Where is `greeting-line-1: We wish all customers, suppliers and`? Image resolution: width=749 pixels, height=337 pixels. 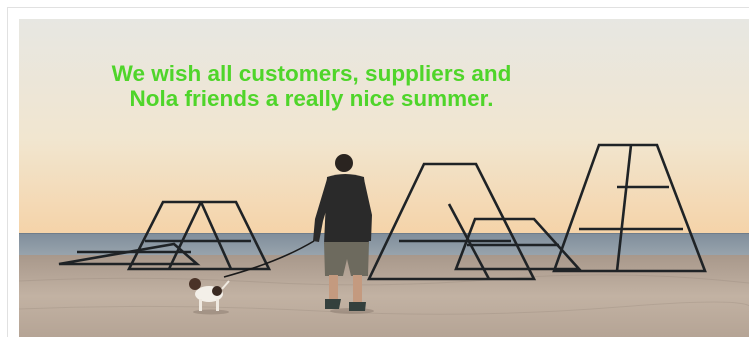
greeting-line-1: We wish all customers, suppliers and is located at coordinates (311, 73).